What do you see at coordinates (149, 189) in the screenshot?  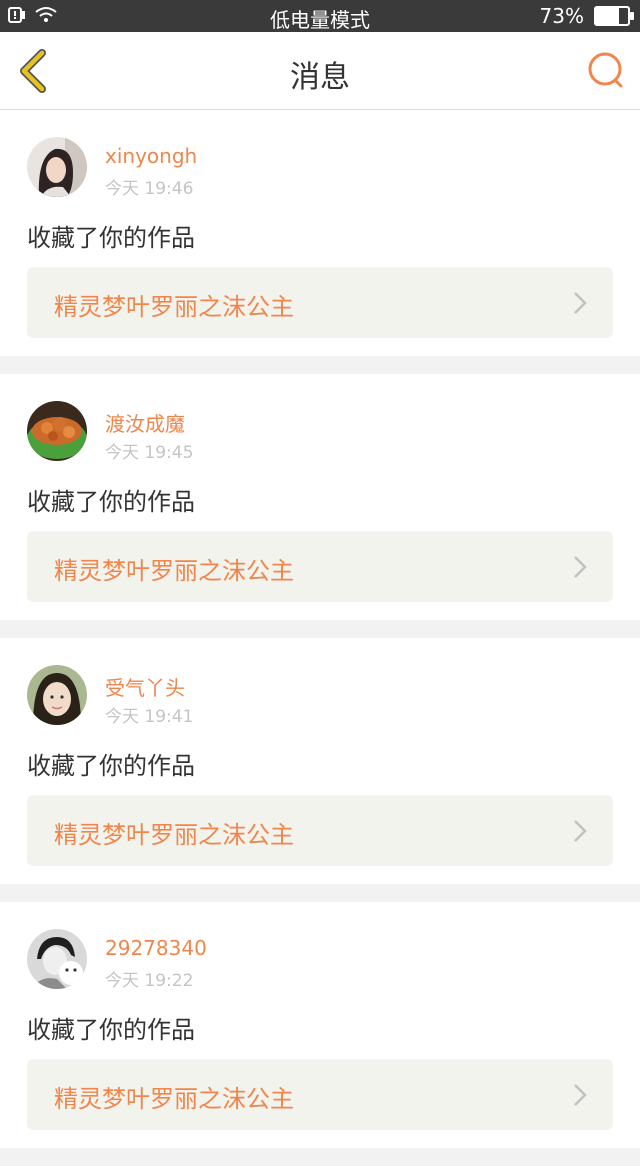 I see `message-time: 今天 19:46` at bounding box center [149, 189].